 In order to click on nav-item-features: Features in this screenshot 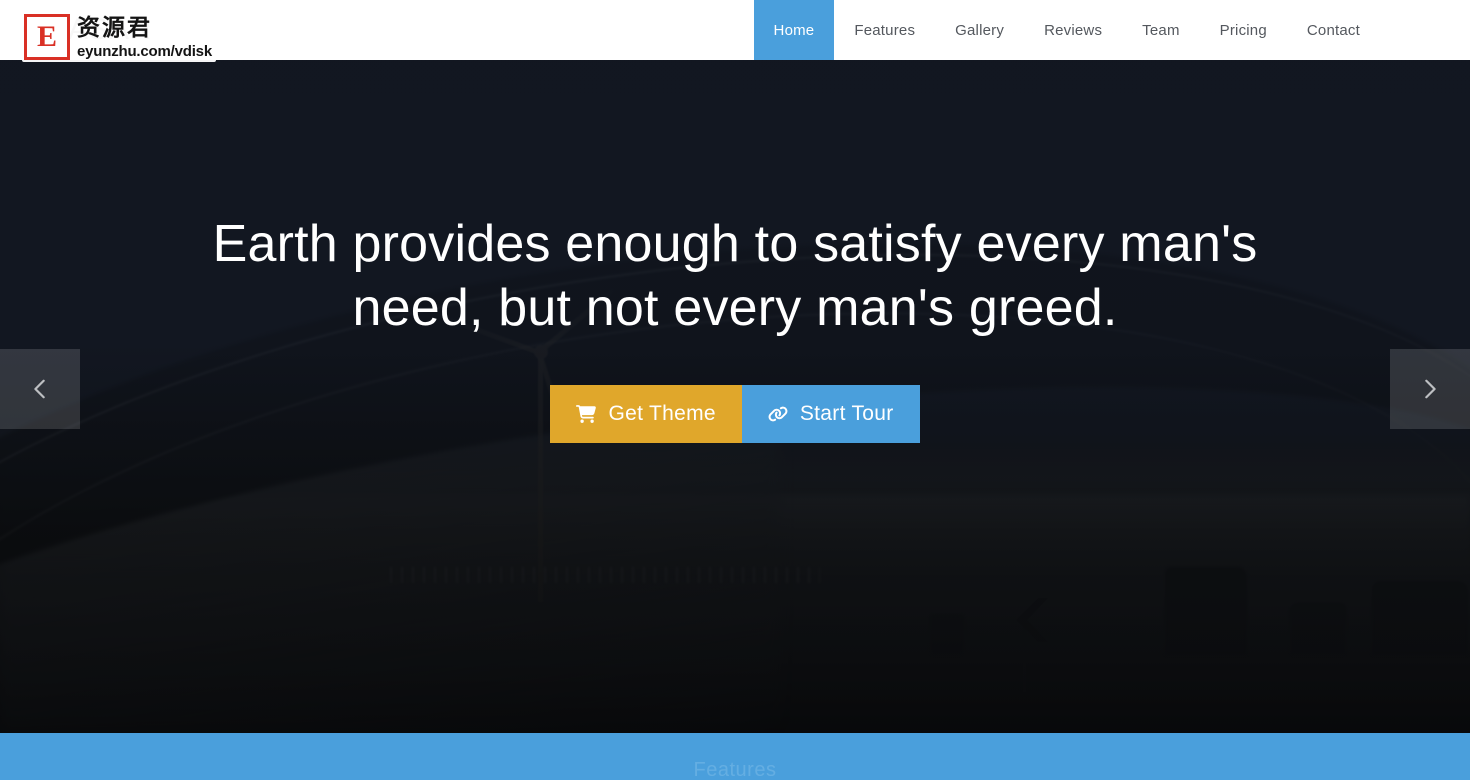, I will do `click(884, 30)`.